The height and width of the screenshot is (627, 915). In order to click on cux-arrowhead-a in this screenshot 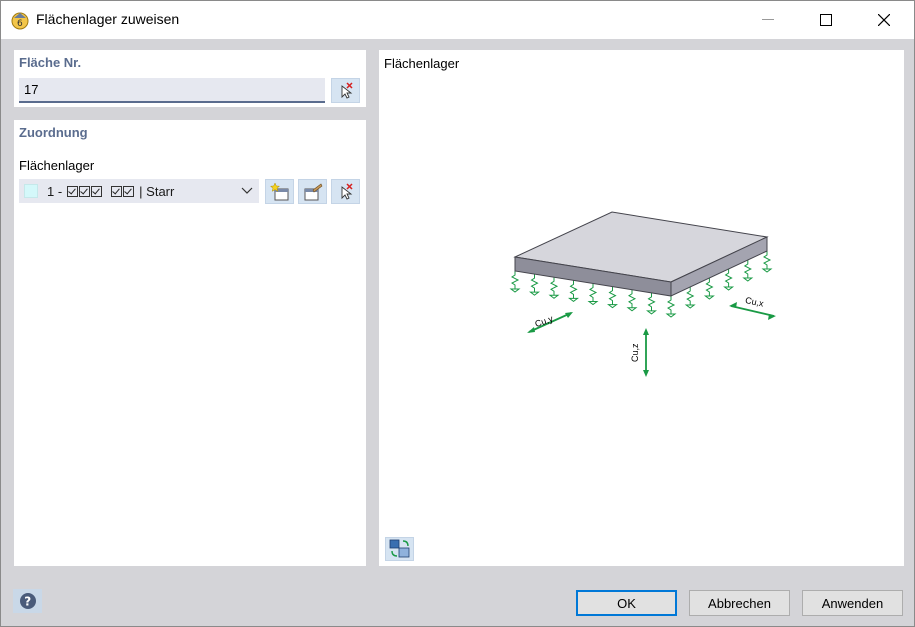, I will do `click(733, 305)`.